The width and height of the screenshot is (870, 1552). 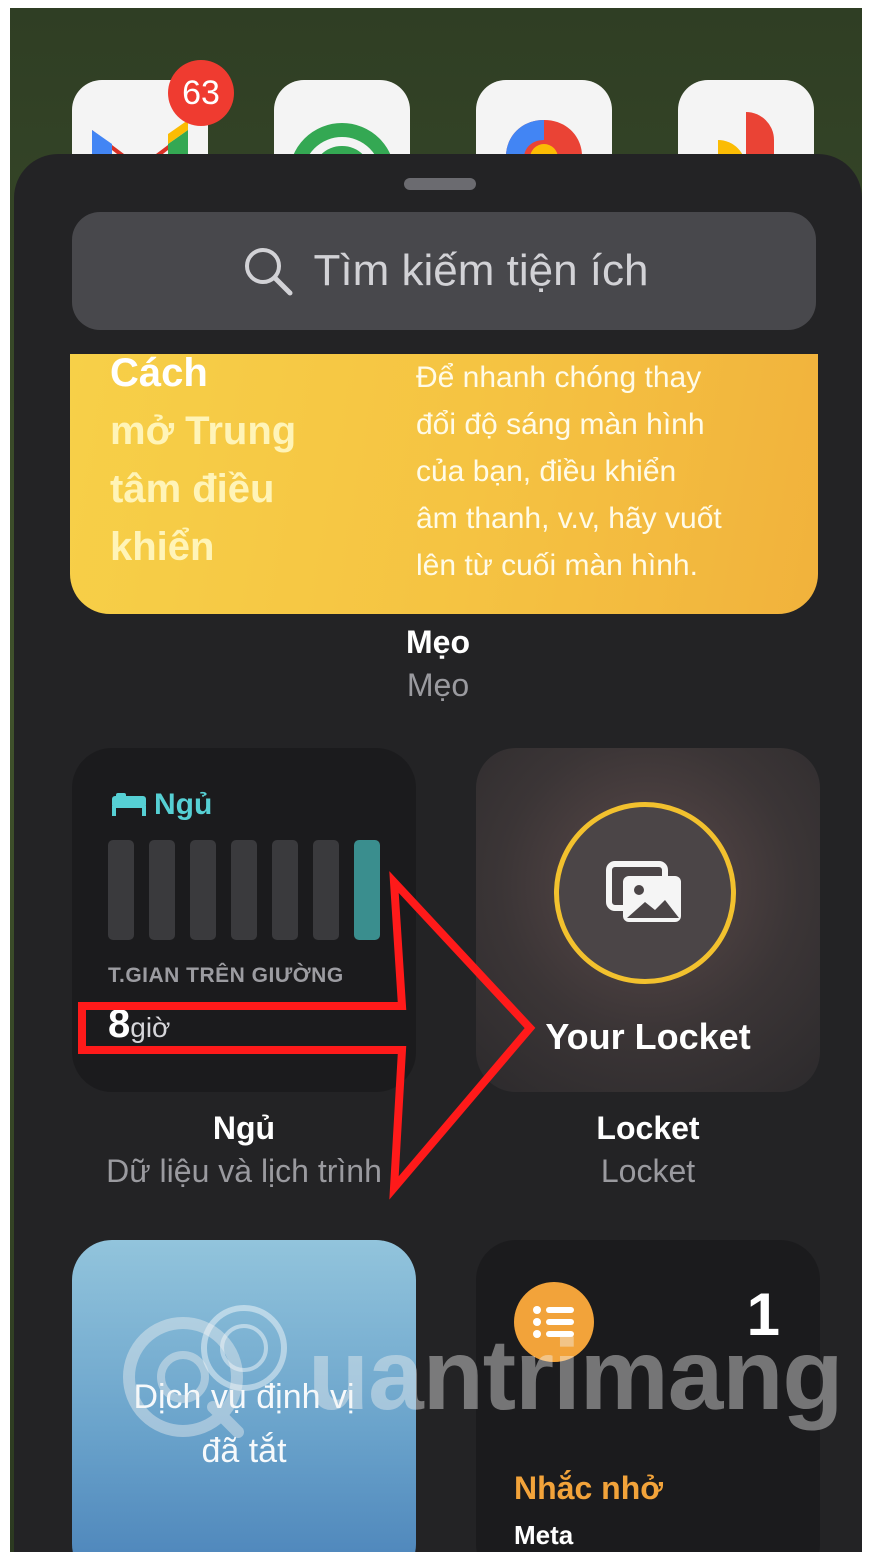 What do you see at coordinates (569, 518) in the screenshot?
I see `tips-body-line: âm thanh, v.v, hãy vuốt` at bounding box center [569, 518].